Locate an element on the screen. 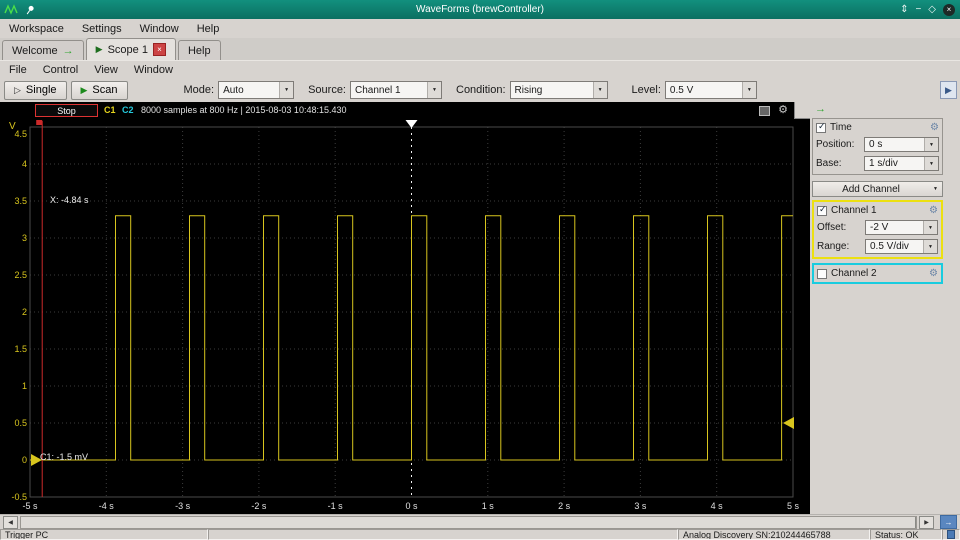 The height and width of the screenshot is (540, 960). menu-settings: Settings is located at coordinates (102, 29).